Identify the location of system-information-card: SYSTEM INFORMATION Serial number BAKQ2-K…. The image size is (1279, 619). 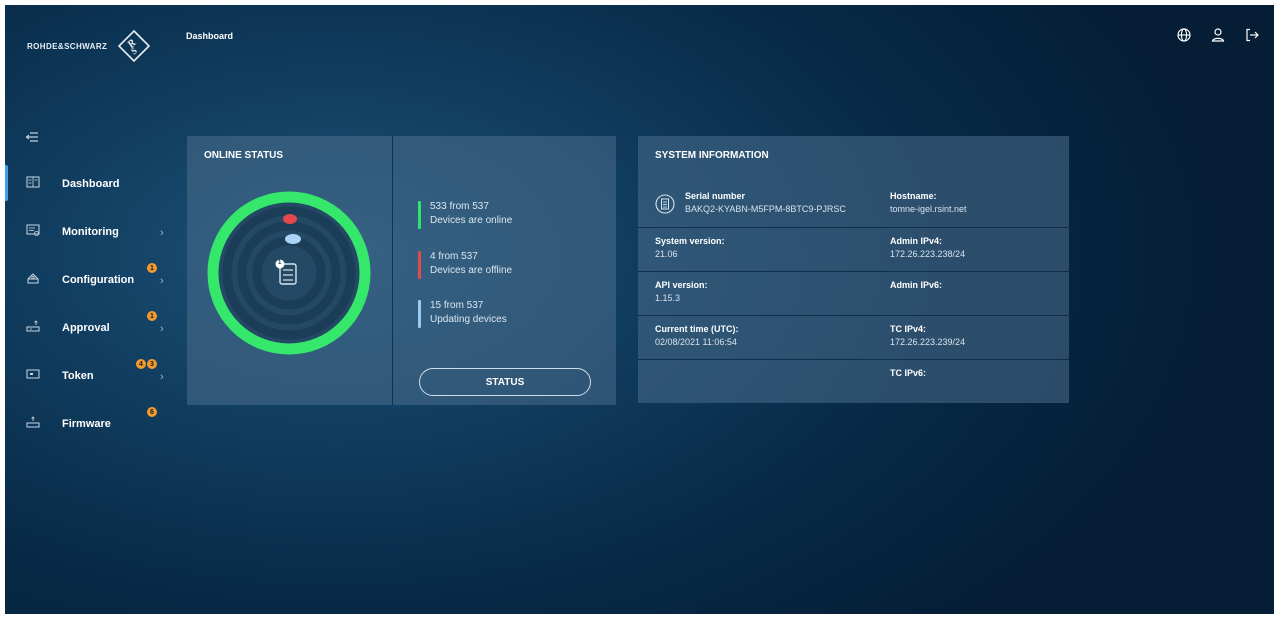
(853, 269).